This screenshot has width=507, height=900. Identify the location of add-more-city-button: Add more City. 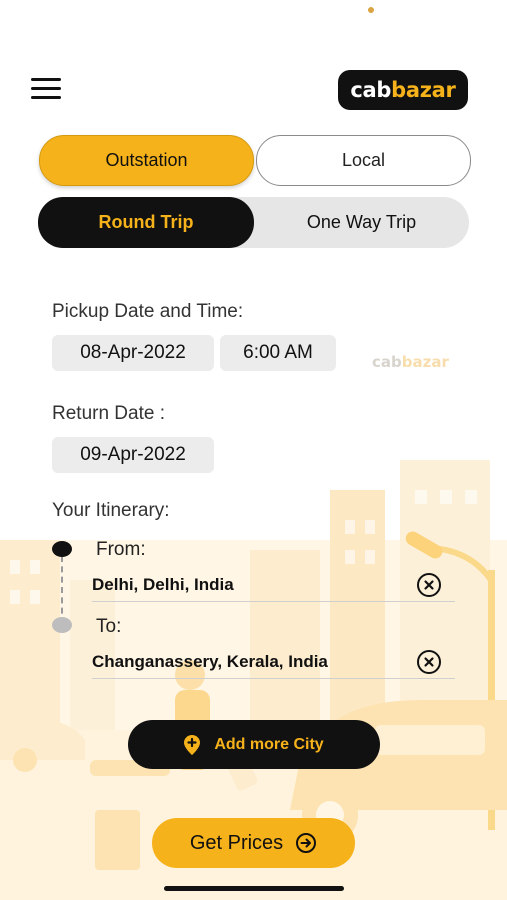
(254, 744).